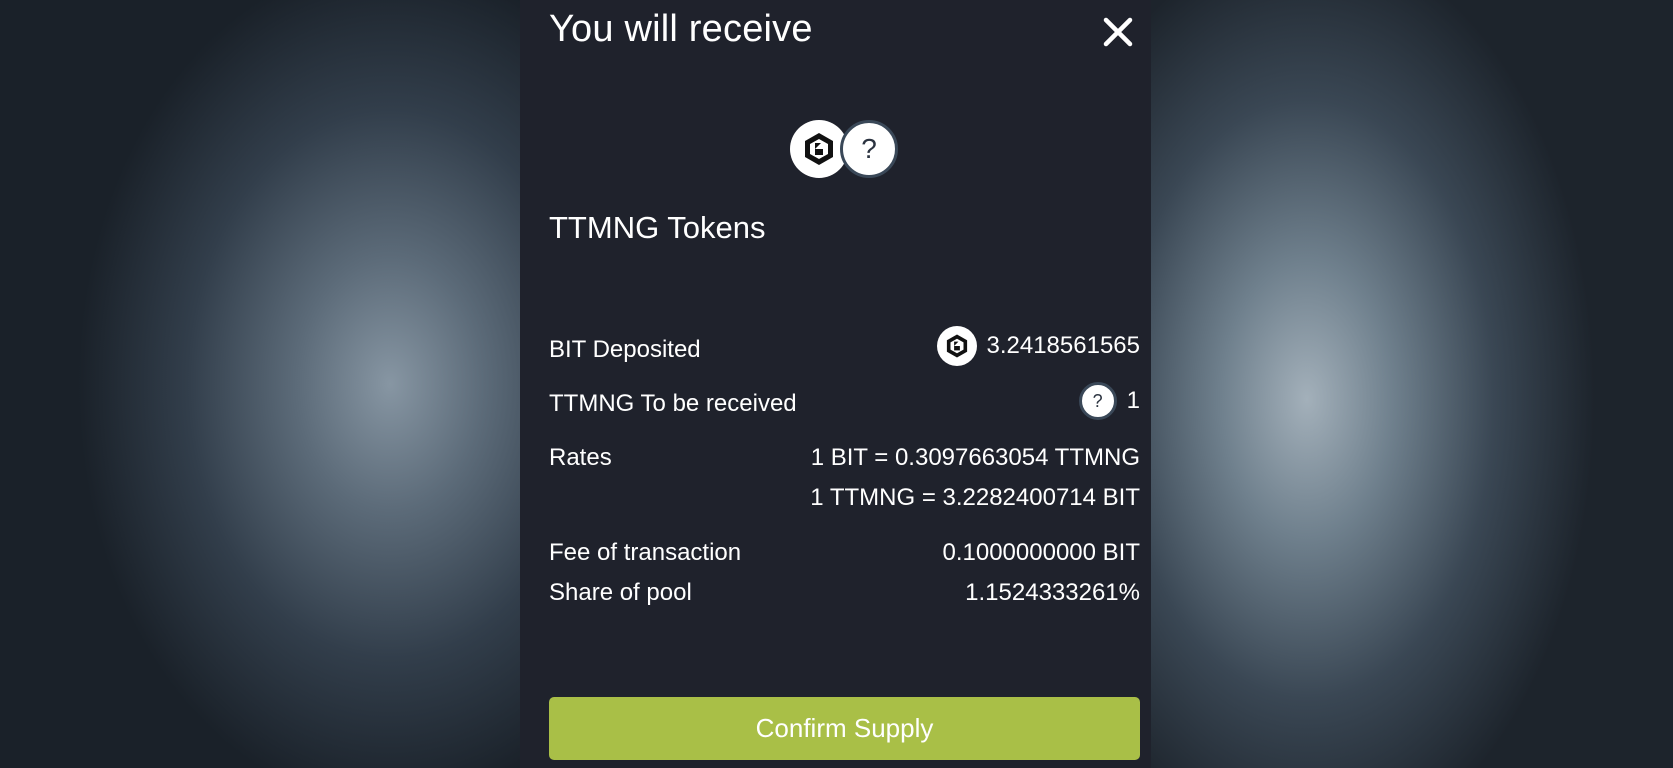  What do you see at coordinates (580, 457) in the screenshot?
I see `rates-label: Rates` at bounding box center [580, 457].